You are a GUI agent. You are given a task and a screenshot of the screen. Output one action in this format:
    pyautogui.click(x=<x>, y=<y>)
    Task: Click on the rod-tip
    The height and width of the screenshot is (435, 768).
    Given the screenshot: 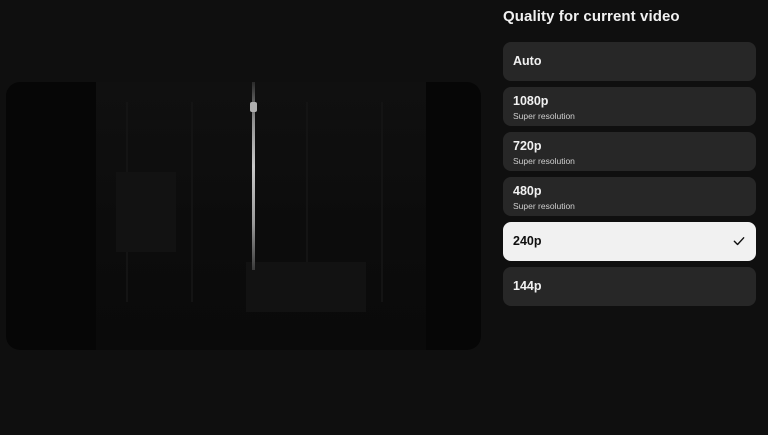 What is the action you would take?
    pyautogui.click(x=253, y=107)
    